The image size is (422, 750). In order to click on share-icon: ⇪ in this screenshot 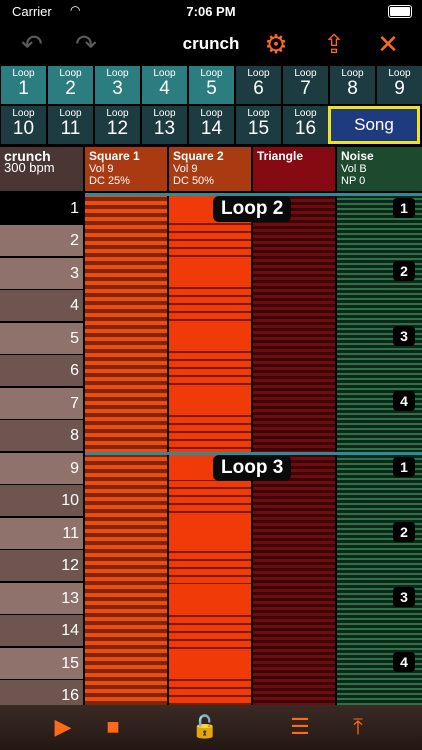, I will do `click(334, 44)`.